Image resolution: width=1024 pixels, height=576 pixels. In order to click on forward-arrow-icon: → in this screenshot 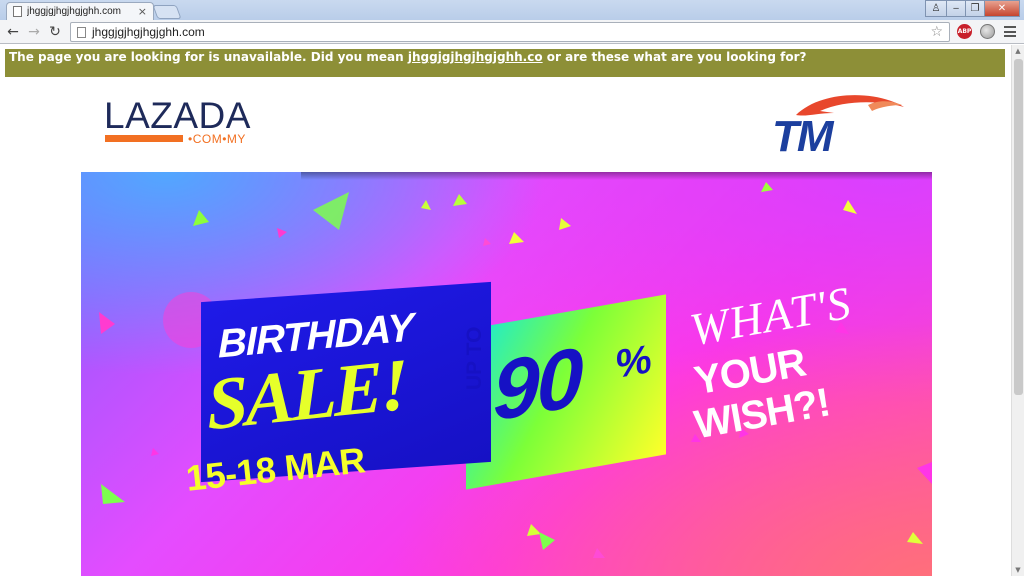, I will do `click(34, 32)`.